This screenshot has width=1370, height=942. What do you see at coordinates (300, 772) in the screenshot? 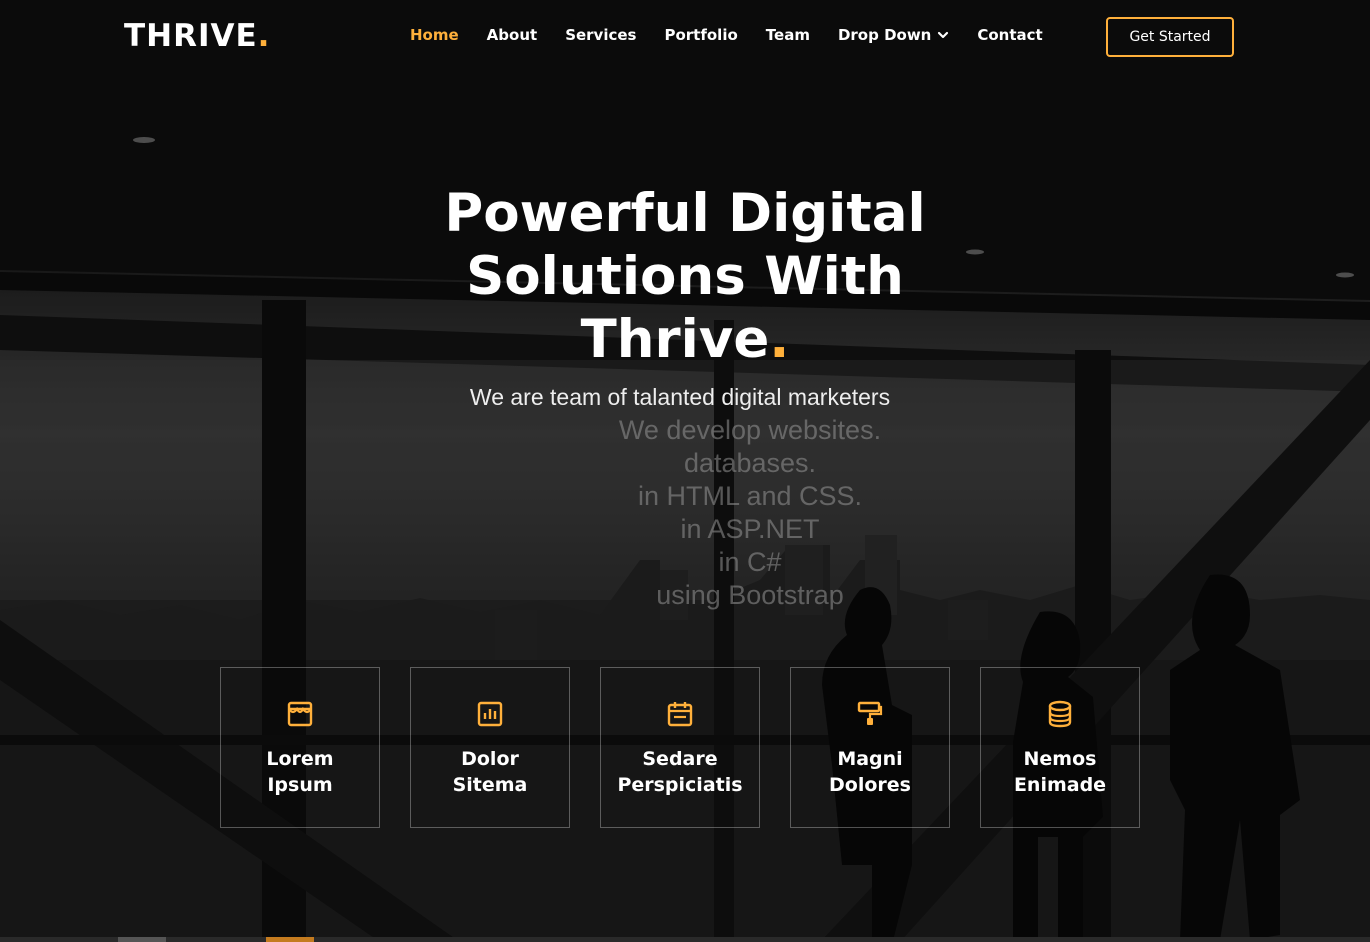
I see `feature-label: Lorem Ipsum` at bounding box center [300, 772].